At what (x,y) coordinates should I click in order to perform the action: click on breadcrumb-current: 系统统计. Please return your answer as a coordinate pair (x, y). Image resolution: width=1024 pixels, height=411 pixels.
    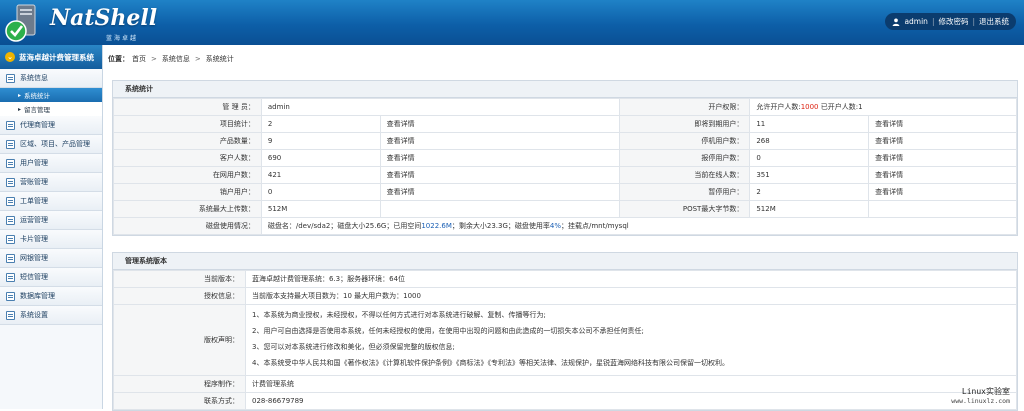
    Looking at the image, I should click on (219, 58).